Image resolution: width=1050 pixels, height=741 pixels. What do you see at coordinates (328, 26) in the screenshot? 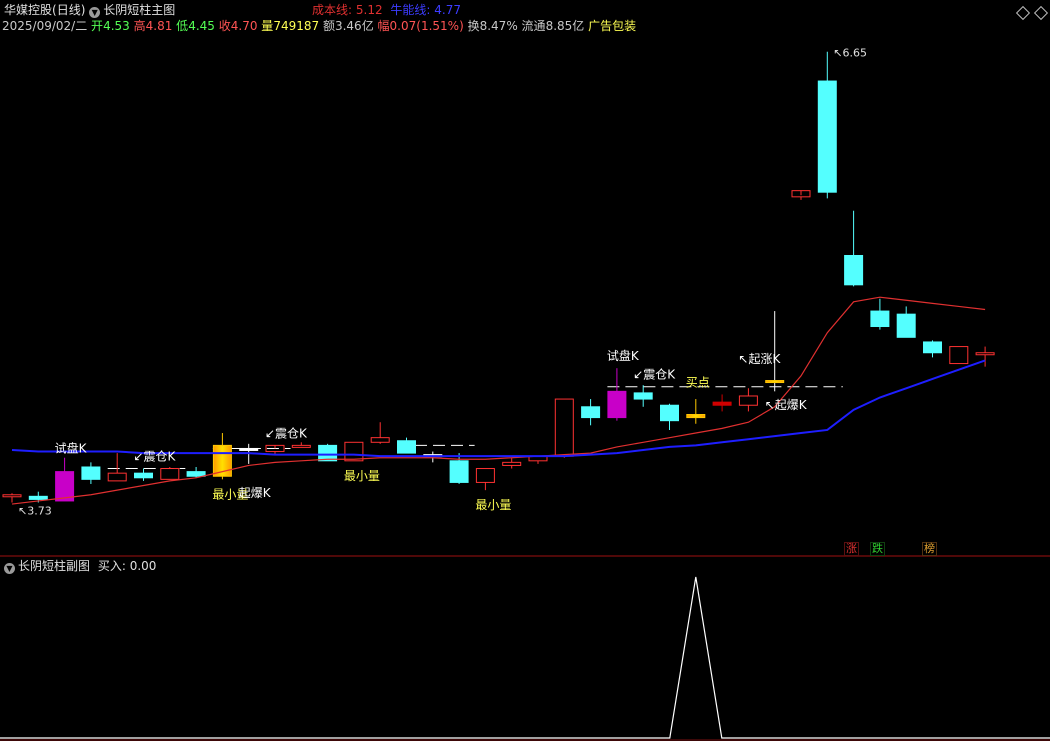
I see `amount-label: 额` at bounding box center [328, 26].